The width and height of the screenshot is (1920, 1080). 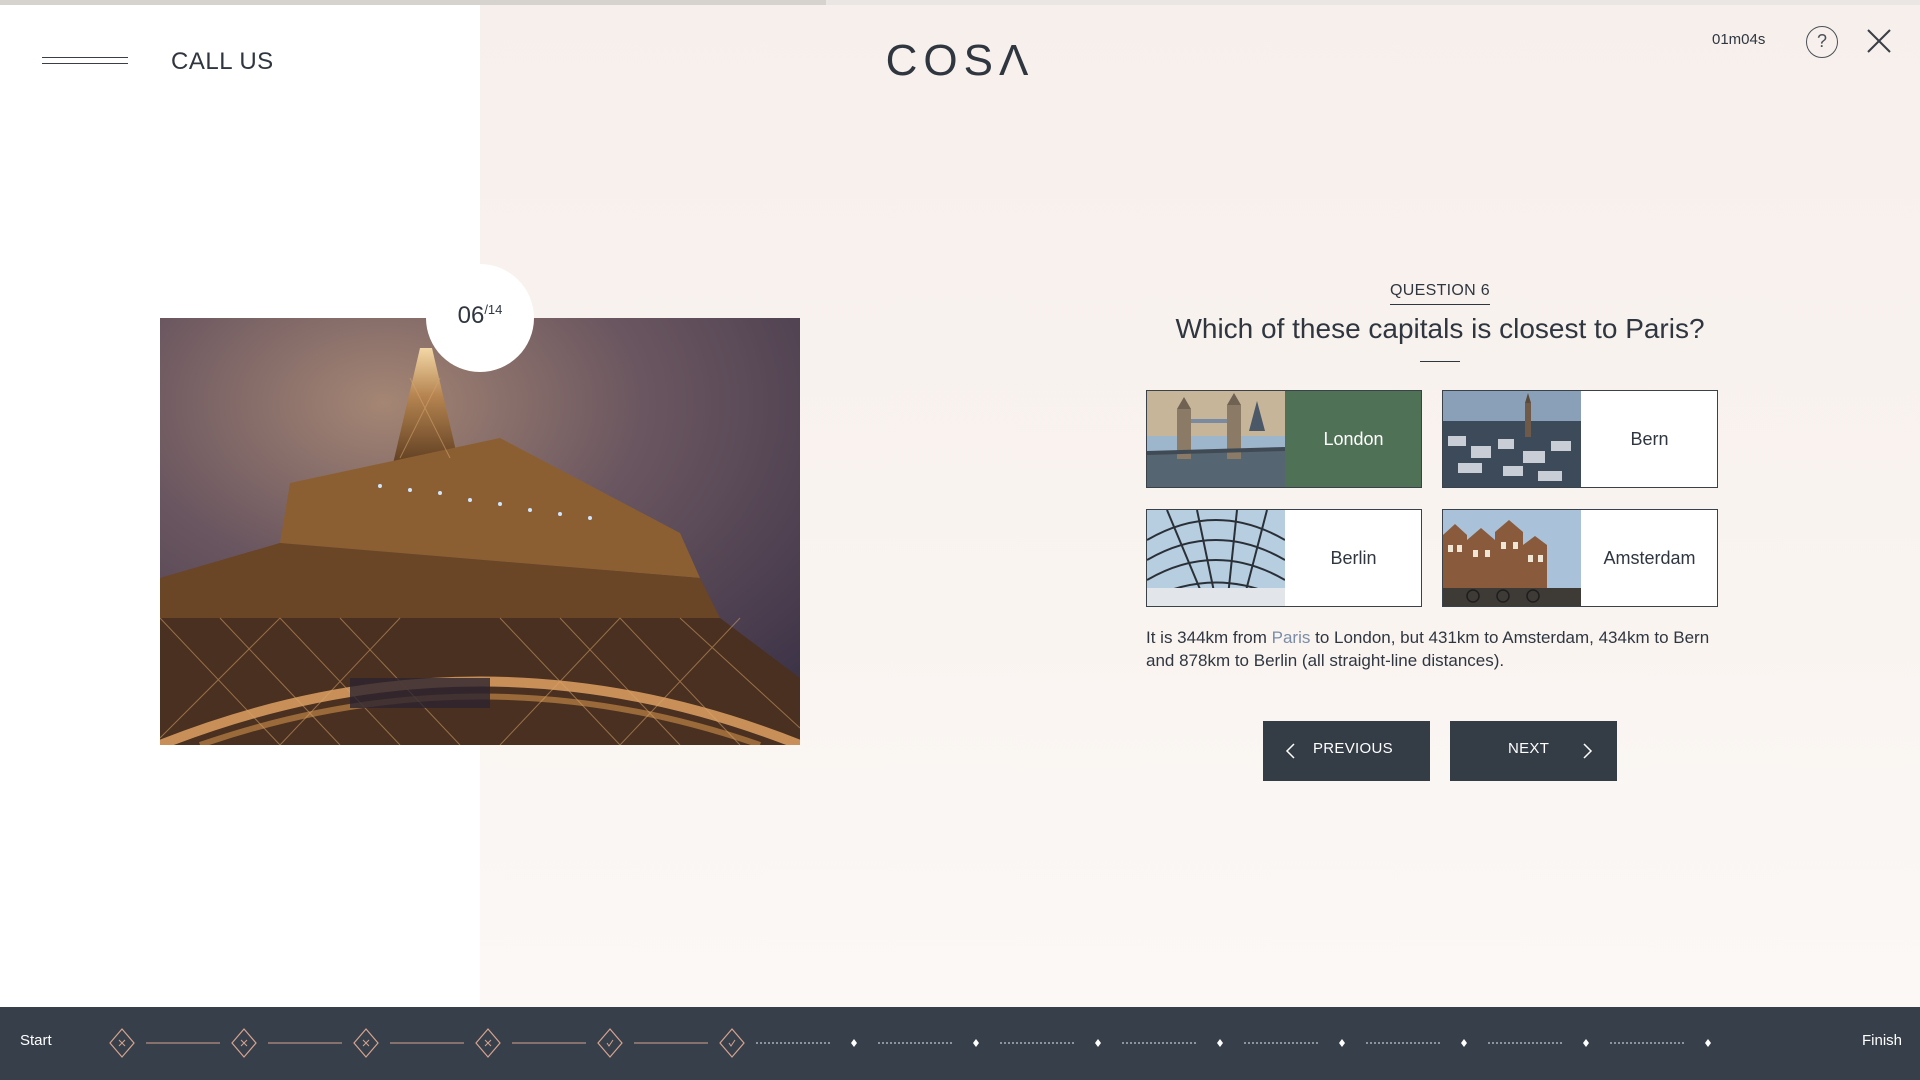 I want to click on answer-label: Berlin, so click(x=1353, y=557).